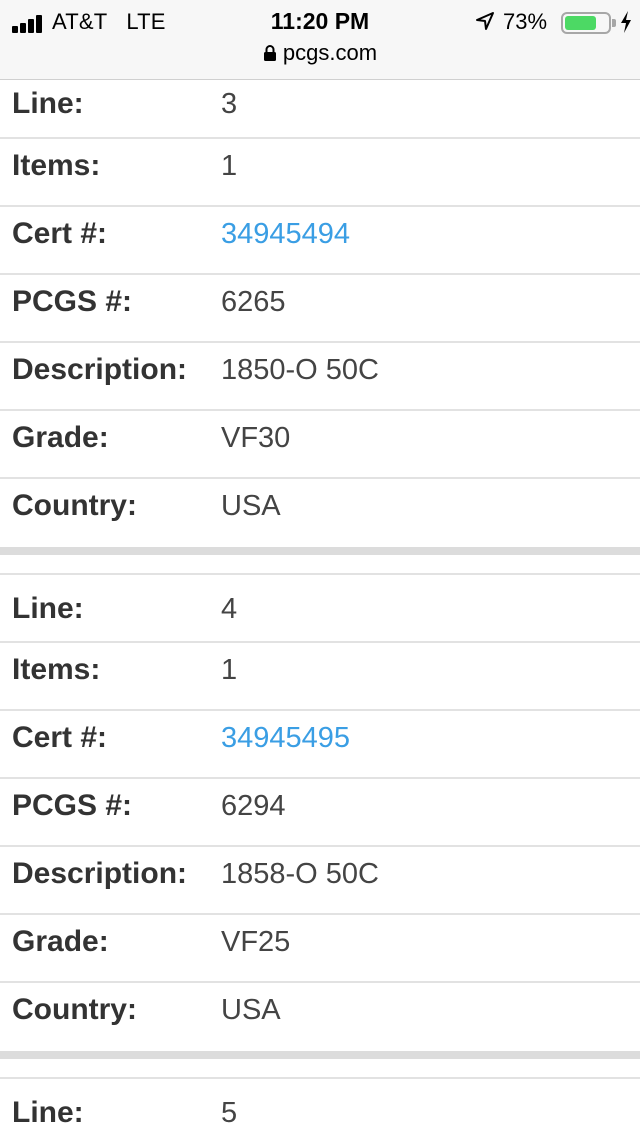 Image resolution: width=640 pixels, height=1136 pixels. Describe the element at coordinates (229, 609) in the screenshot. I see `field-value: 4` at that location.